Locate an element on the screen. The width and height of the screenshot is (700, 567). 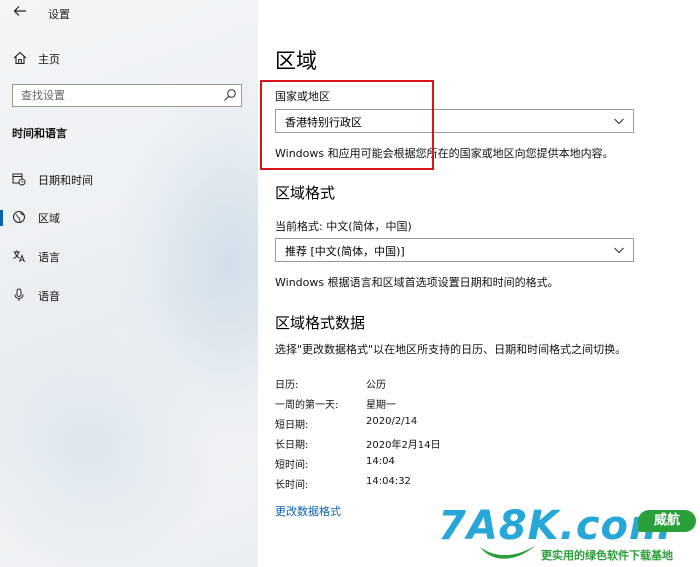
country-label: 国家或地区 is located at coordinates (302, 96).